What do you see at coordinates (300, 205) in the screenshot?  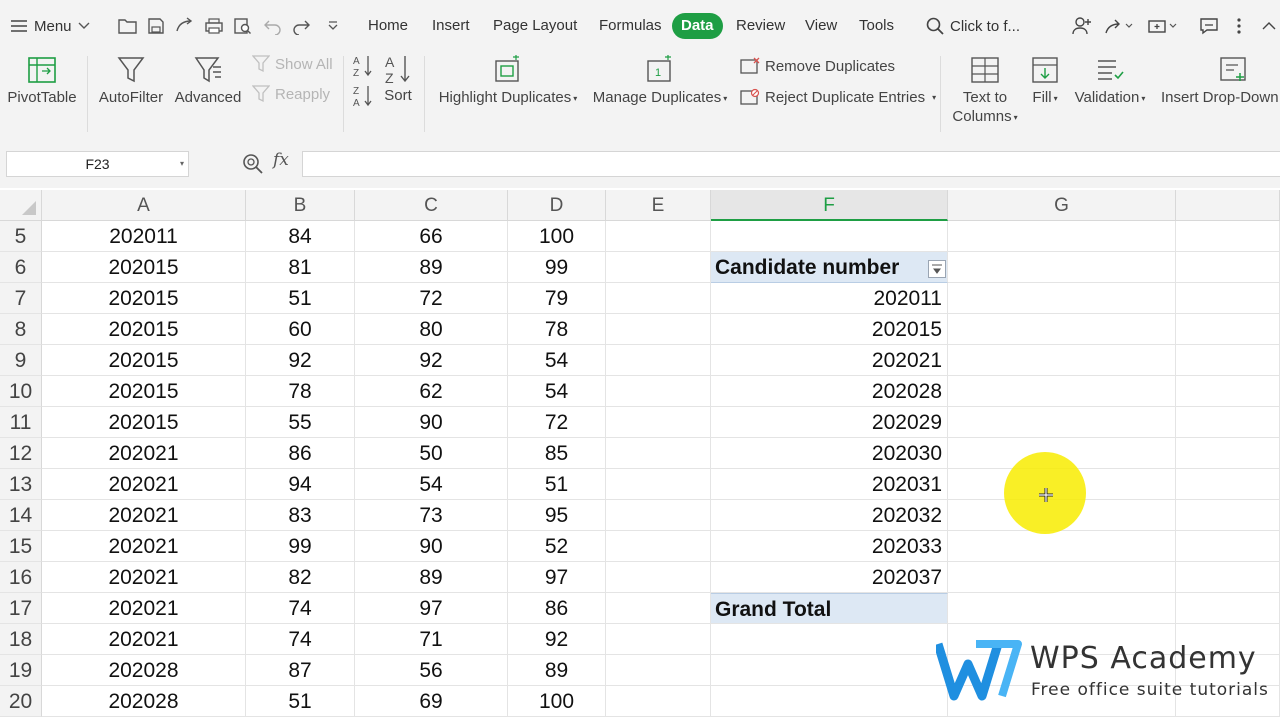 I see `column-header-b: B` at bounding box center [300, 205].